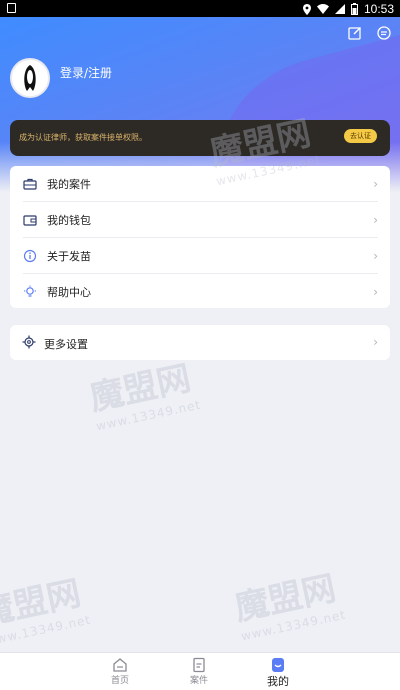 The height and width of the screenshot is (690, 400). Describe the element at coordinates (119, 681) in the screenshot. I see `tab-label: 首页` at that location.